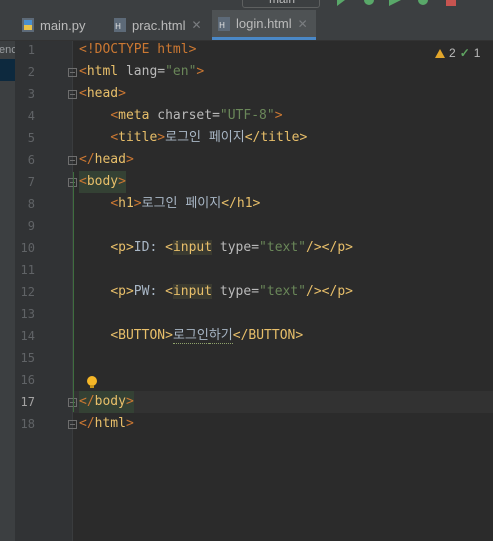  I want to click on body-scope-guide, so click(73, 292).